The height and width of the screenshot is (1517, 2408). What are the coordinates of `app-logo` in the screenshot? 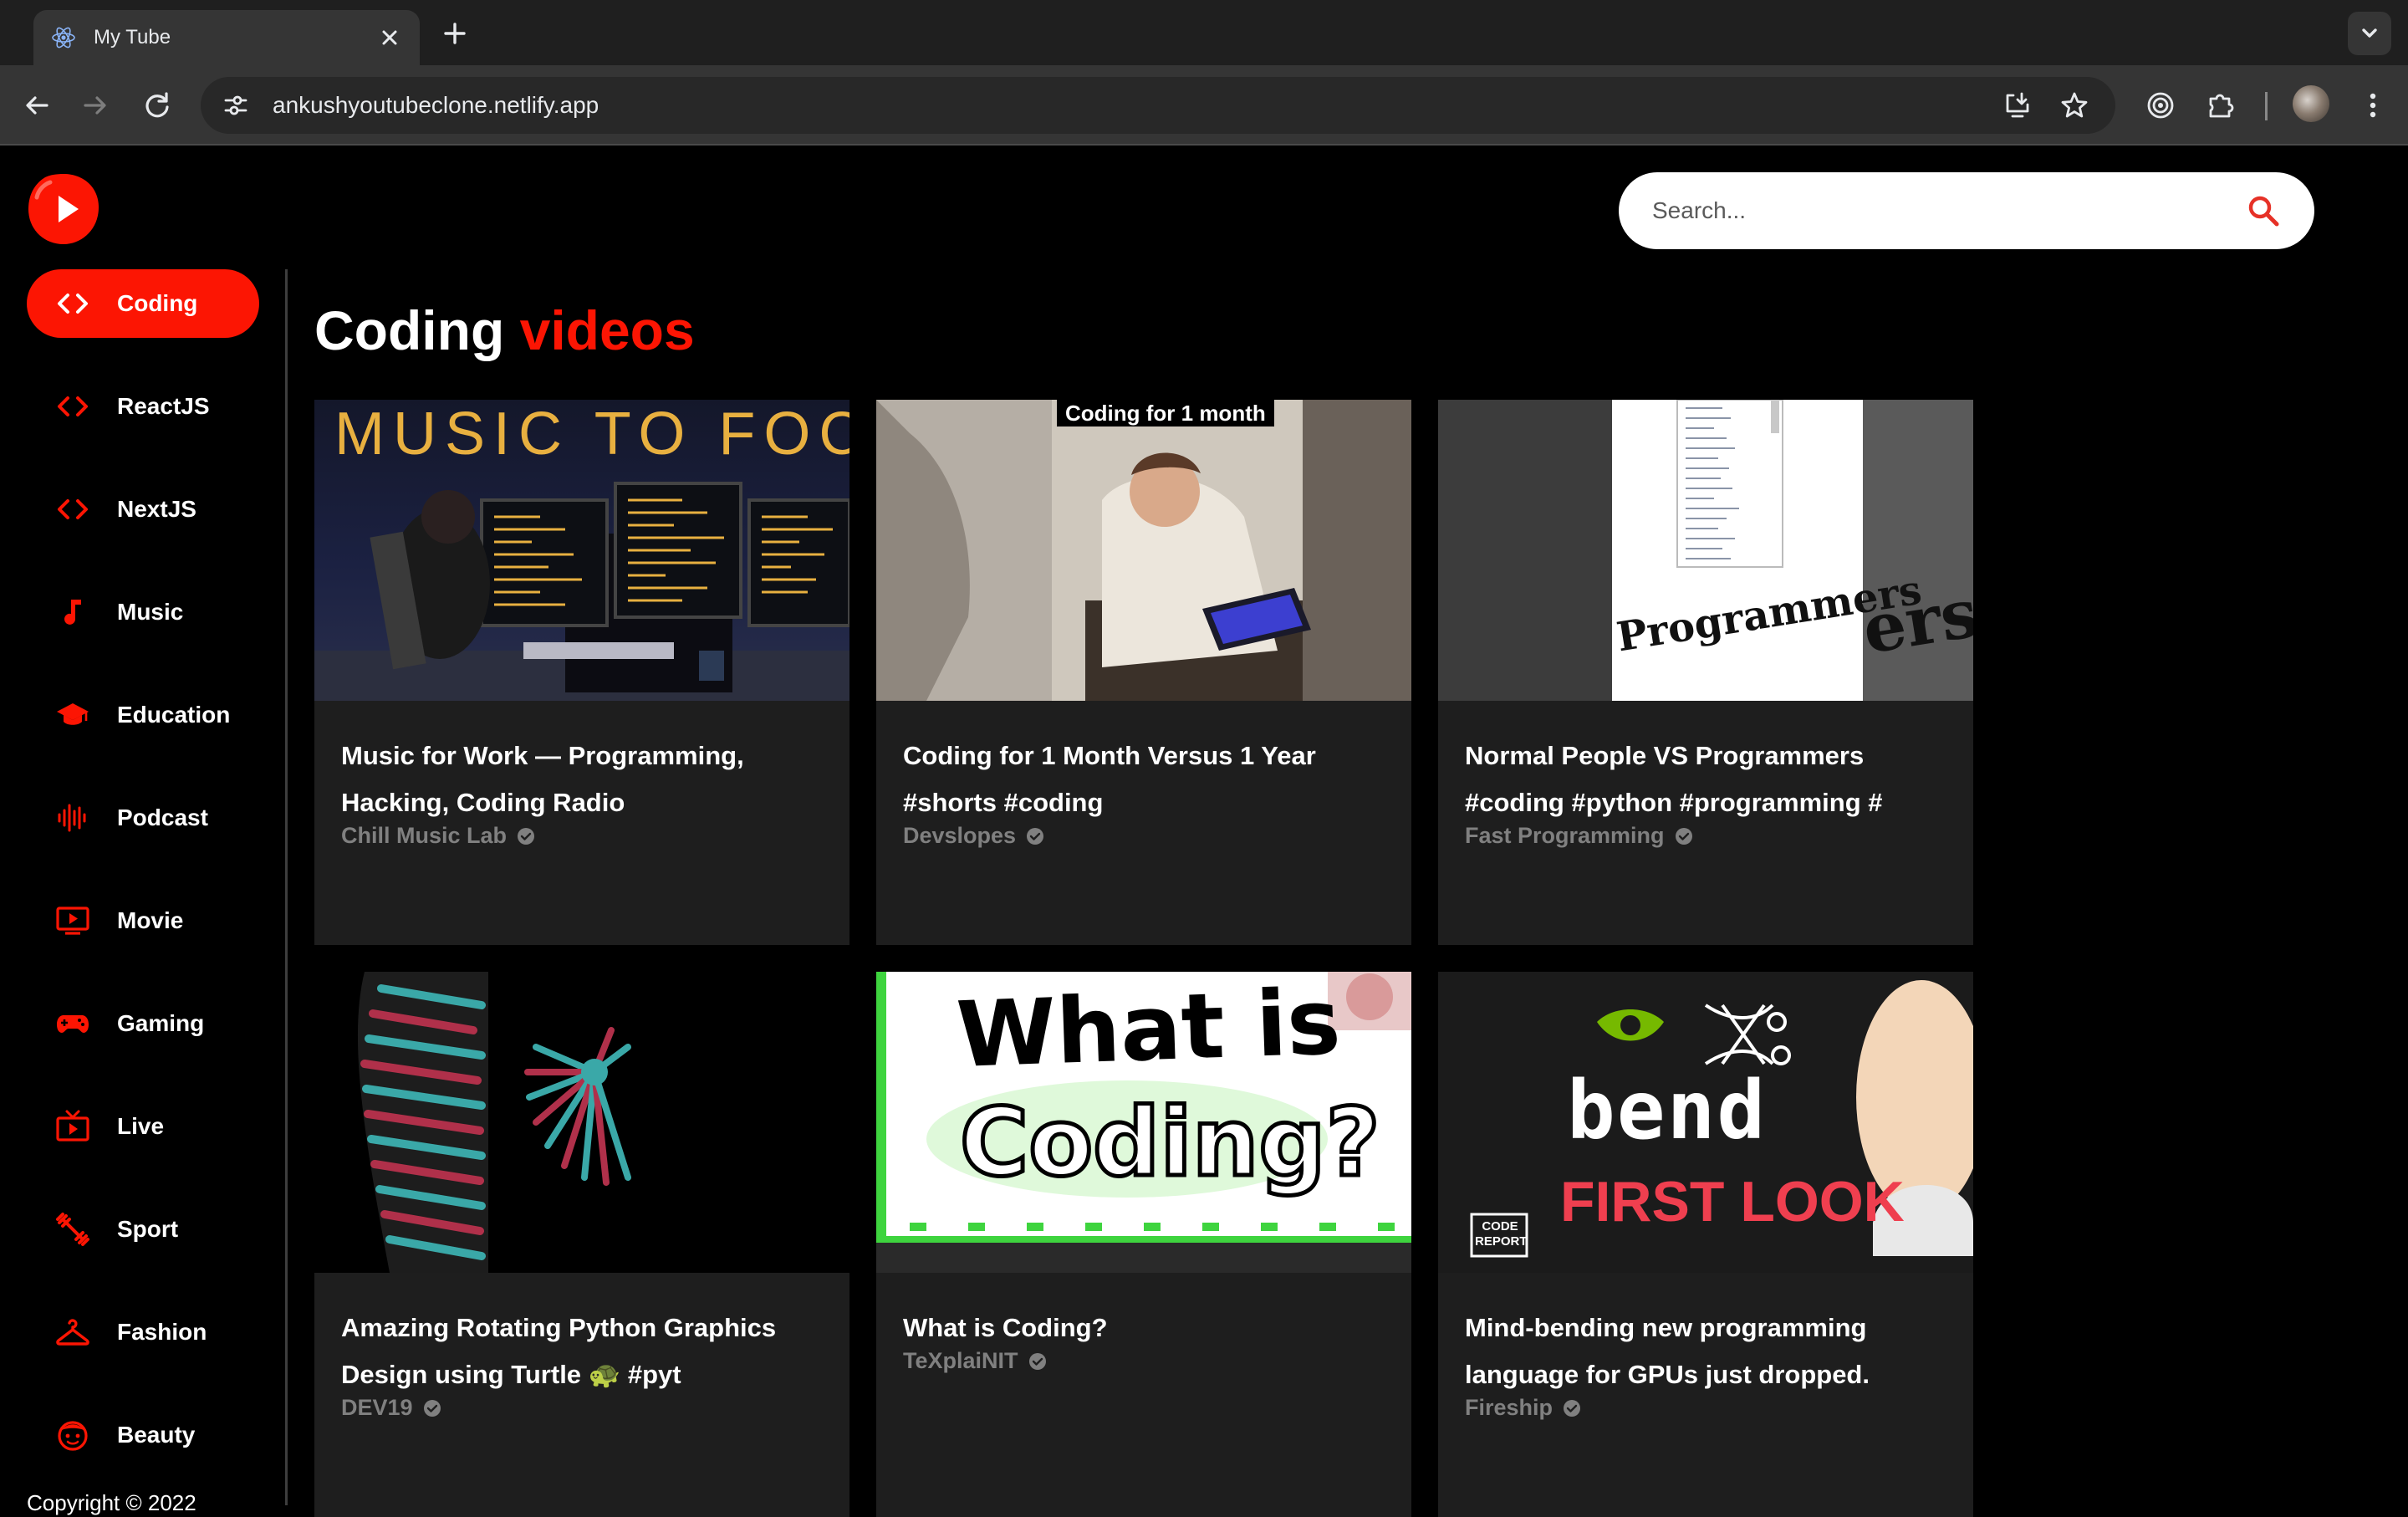 It's located at (63, 209).